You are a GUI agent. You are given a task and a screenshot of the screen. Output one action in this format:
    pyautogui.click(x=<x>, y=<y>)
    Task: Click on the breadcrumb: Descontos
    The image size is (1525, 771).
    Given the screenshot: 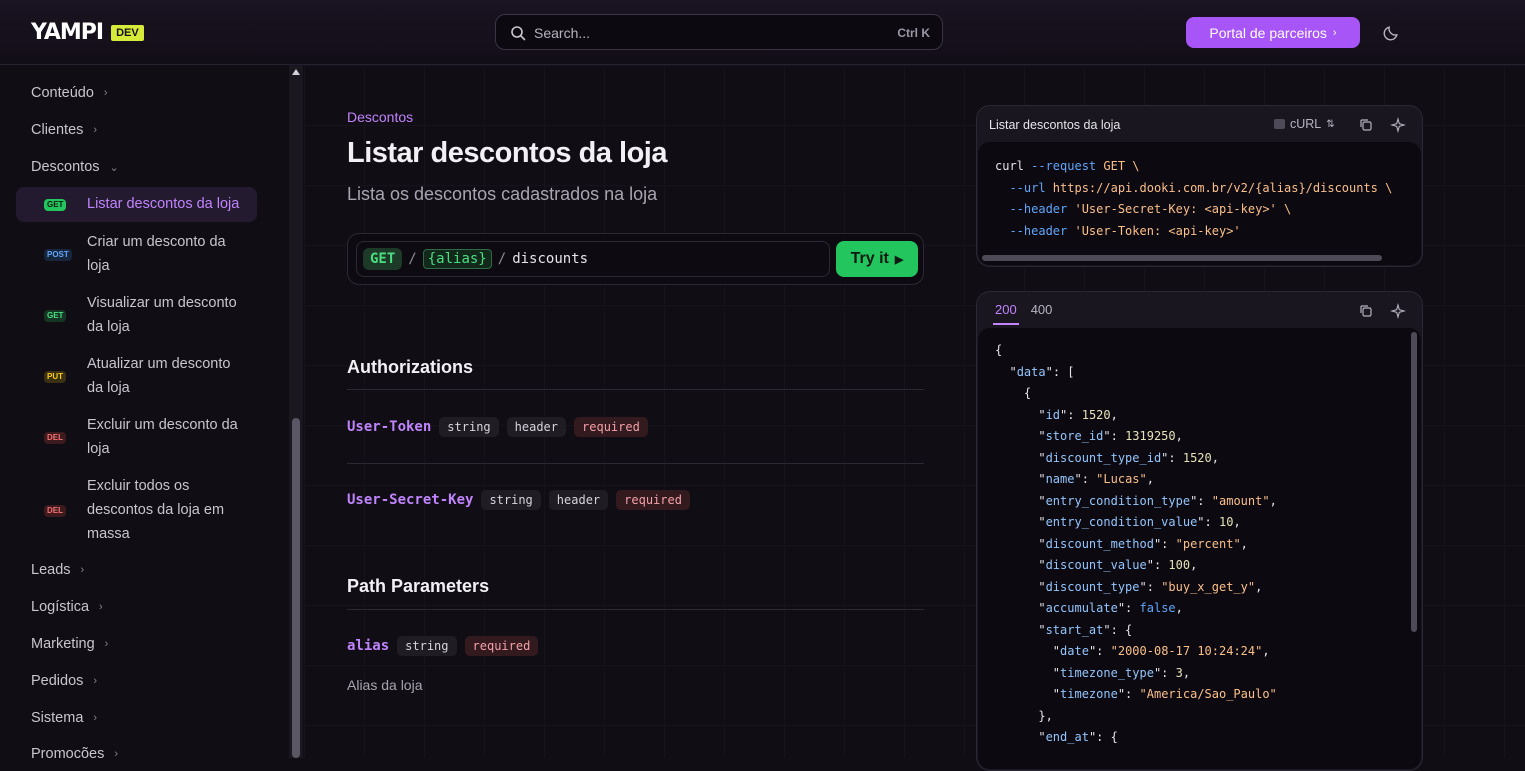 What is the action you would take?
    pyautogui.click(x=380, y=117)
    